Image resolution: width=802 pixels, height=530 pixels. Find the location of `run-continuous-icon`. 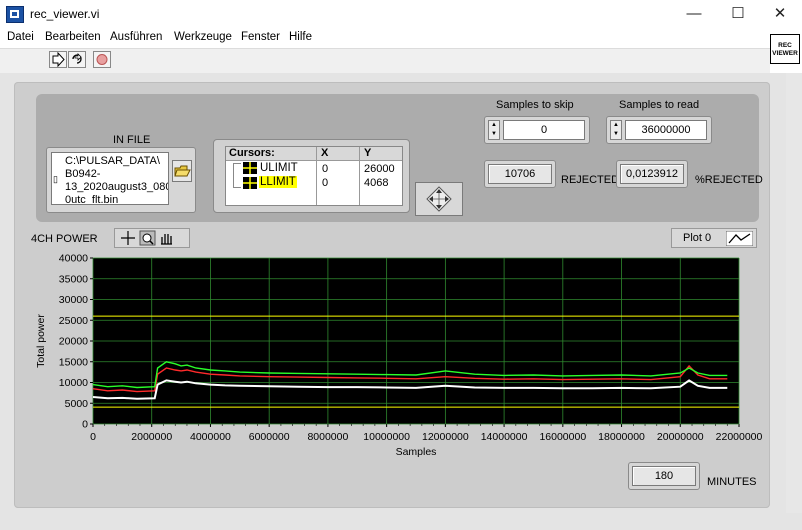

run-continuous-icon is located at coordinates (77, 58).